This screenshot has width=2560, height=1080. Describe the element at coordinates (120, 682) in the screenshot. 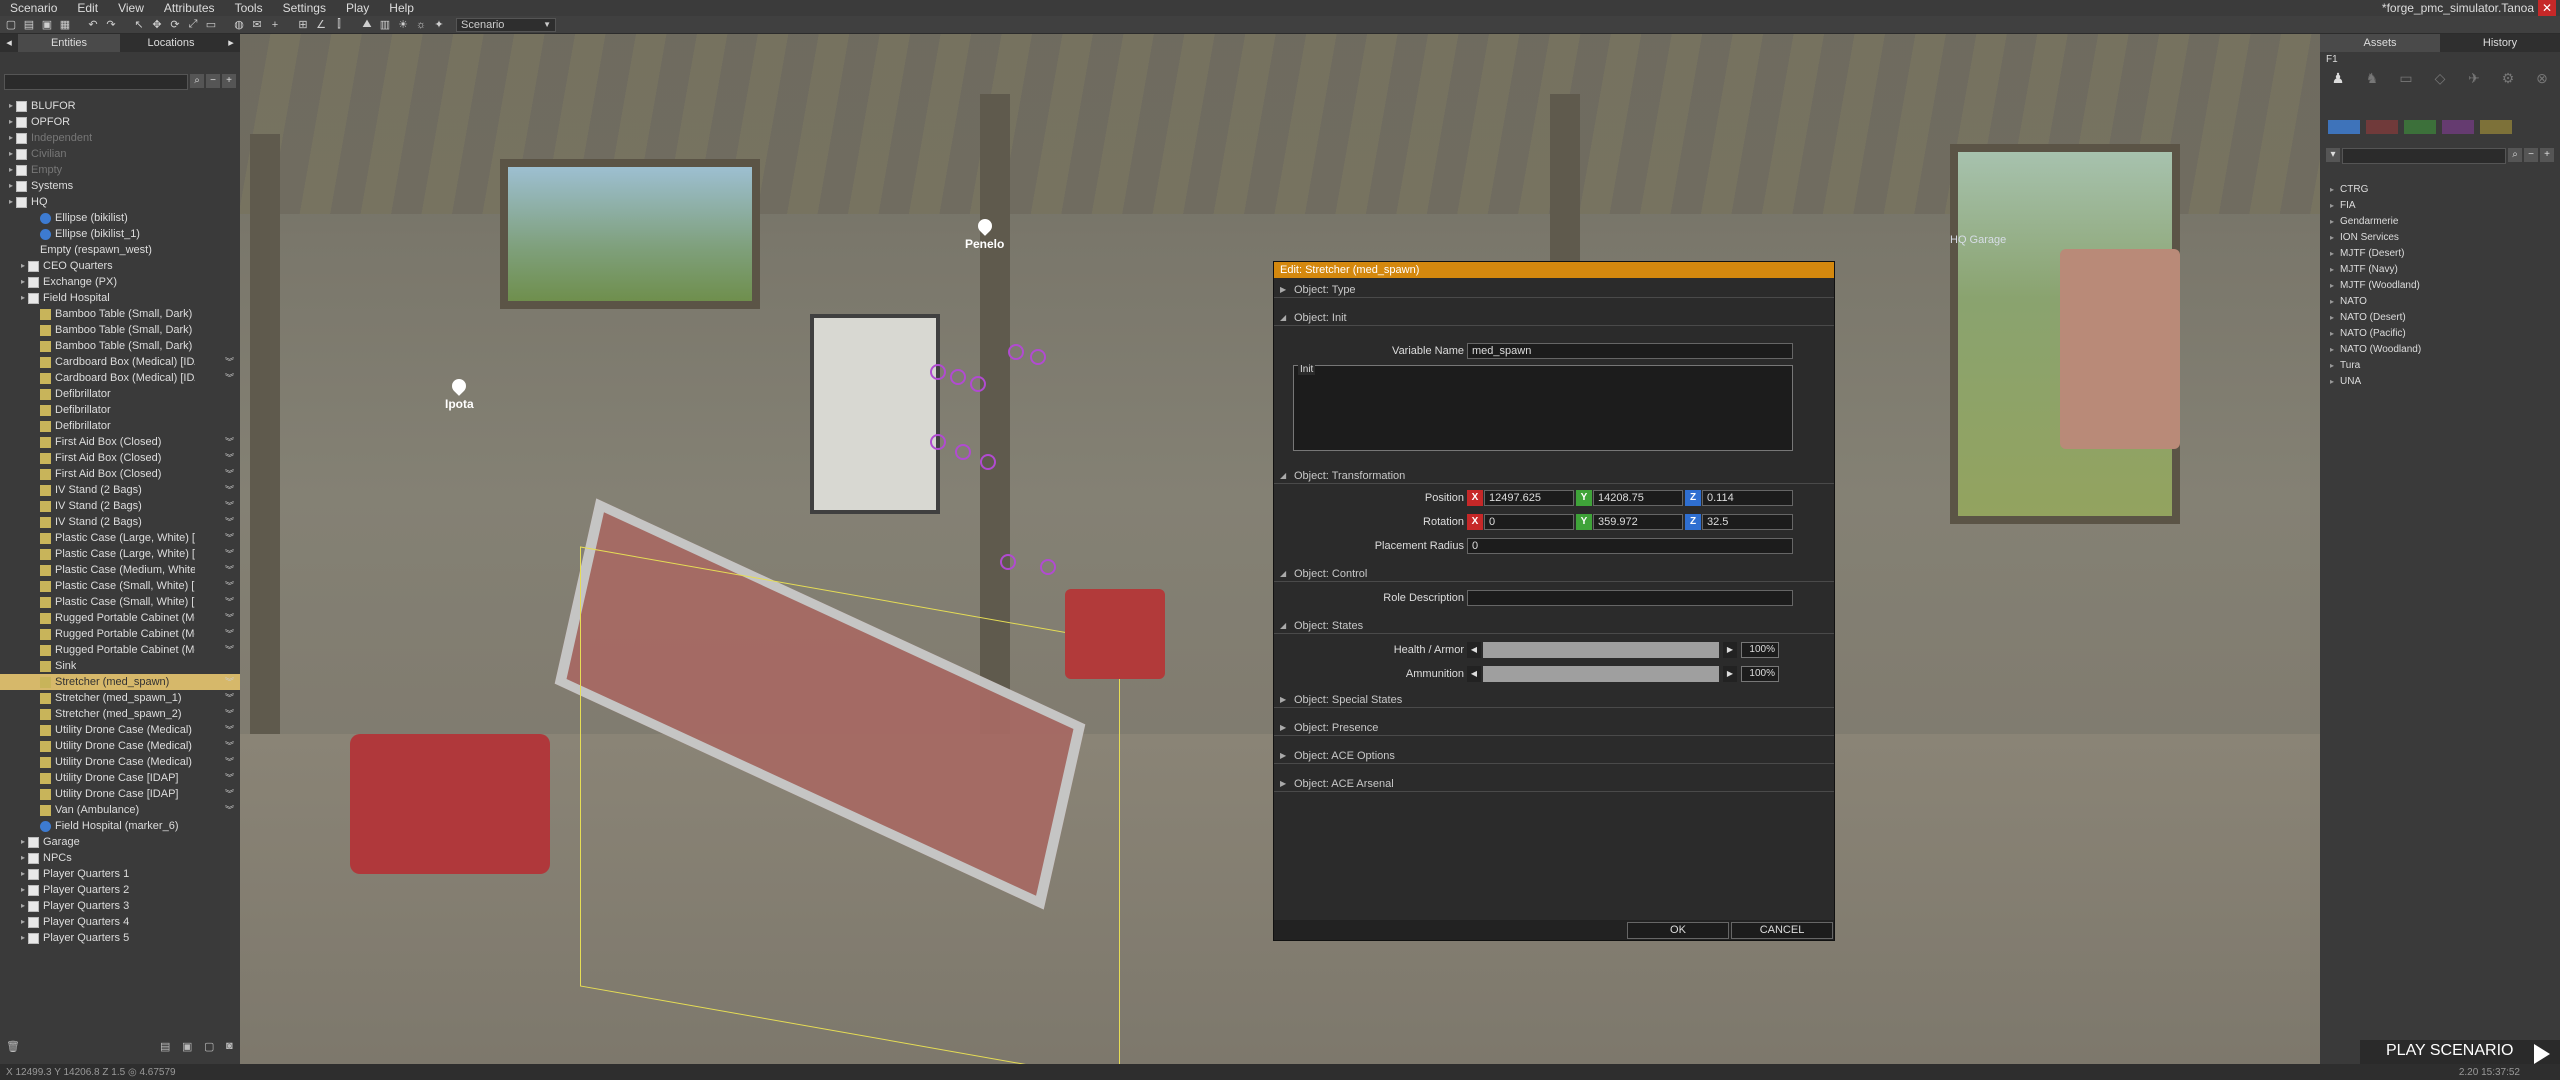

I see `tree-item: Stretcher (med_spawn) ︾` at that location.